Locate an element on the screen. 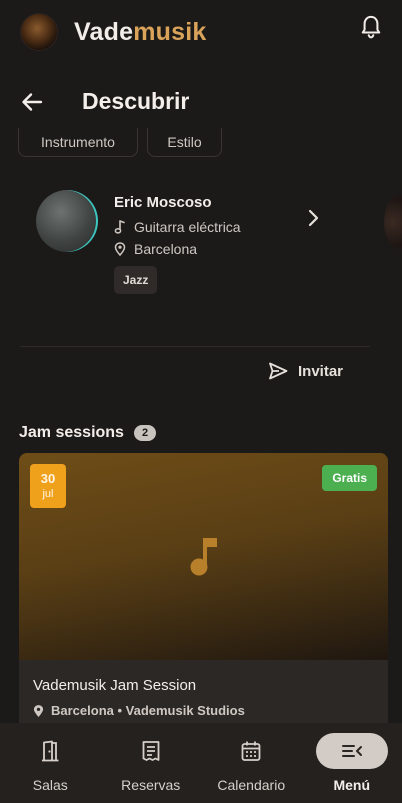  door-icon is located at coordinates (50, 751).